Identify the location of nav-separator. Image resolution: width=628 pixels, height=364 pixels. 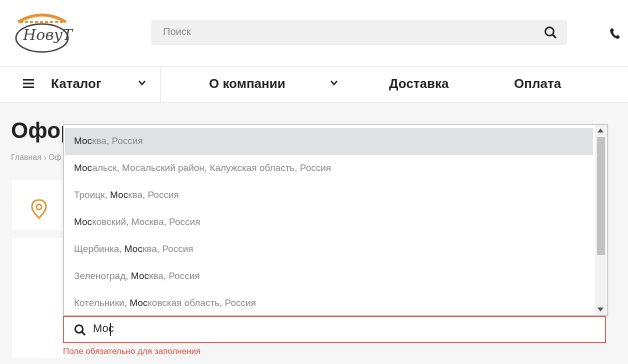
(160, 84).